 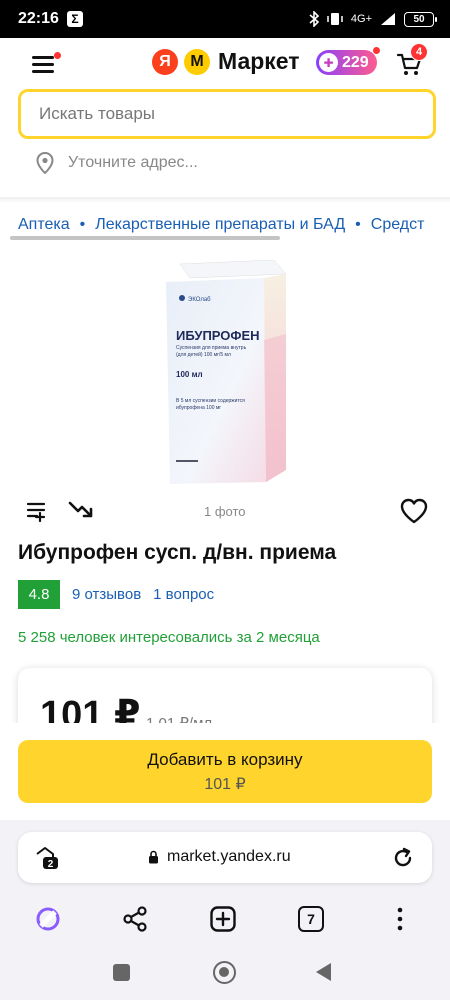 I want to click on alice-icon, so click(x=48, y=921).